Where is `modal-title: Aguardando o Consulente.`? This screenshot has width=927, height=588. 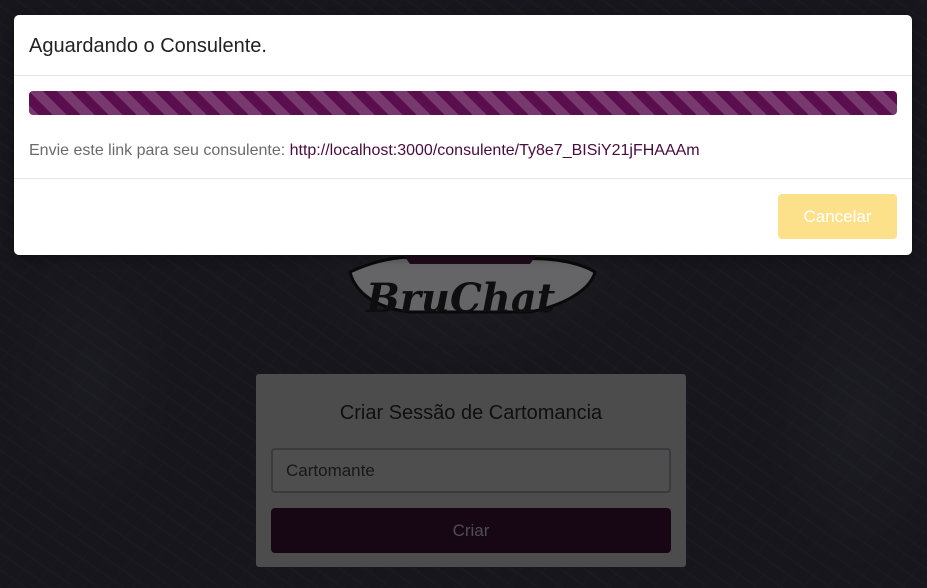
modal-title: Aguardando o Consulente. is located at coordinates (148, 46).